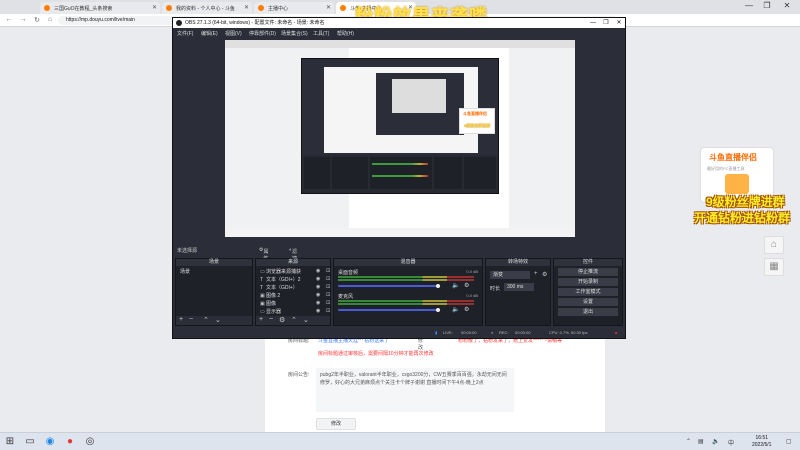 This screenshot has height=450, width=800. Describe the element at coordinates (588, 302) in the screenshot. I see `settings-button: 设置` at that location.